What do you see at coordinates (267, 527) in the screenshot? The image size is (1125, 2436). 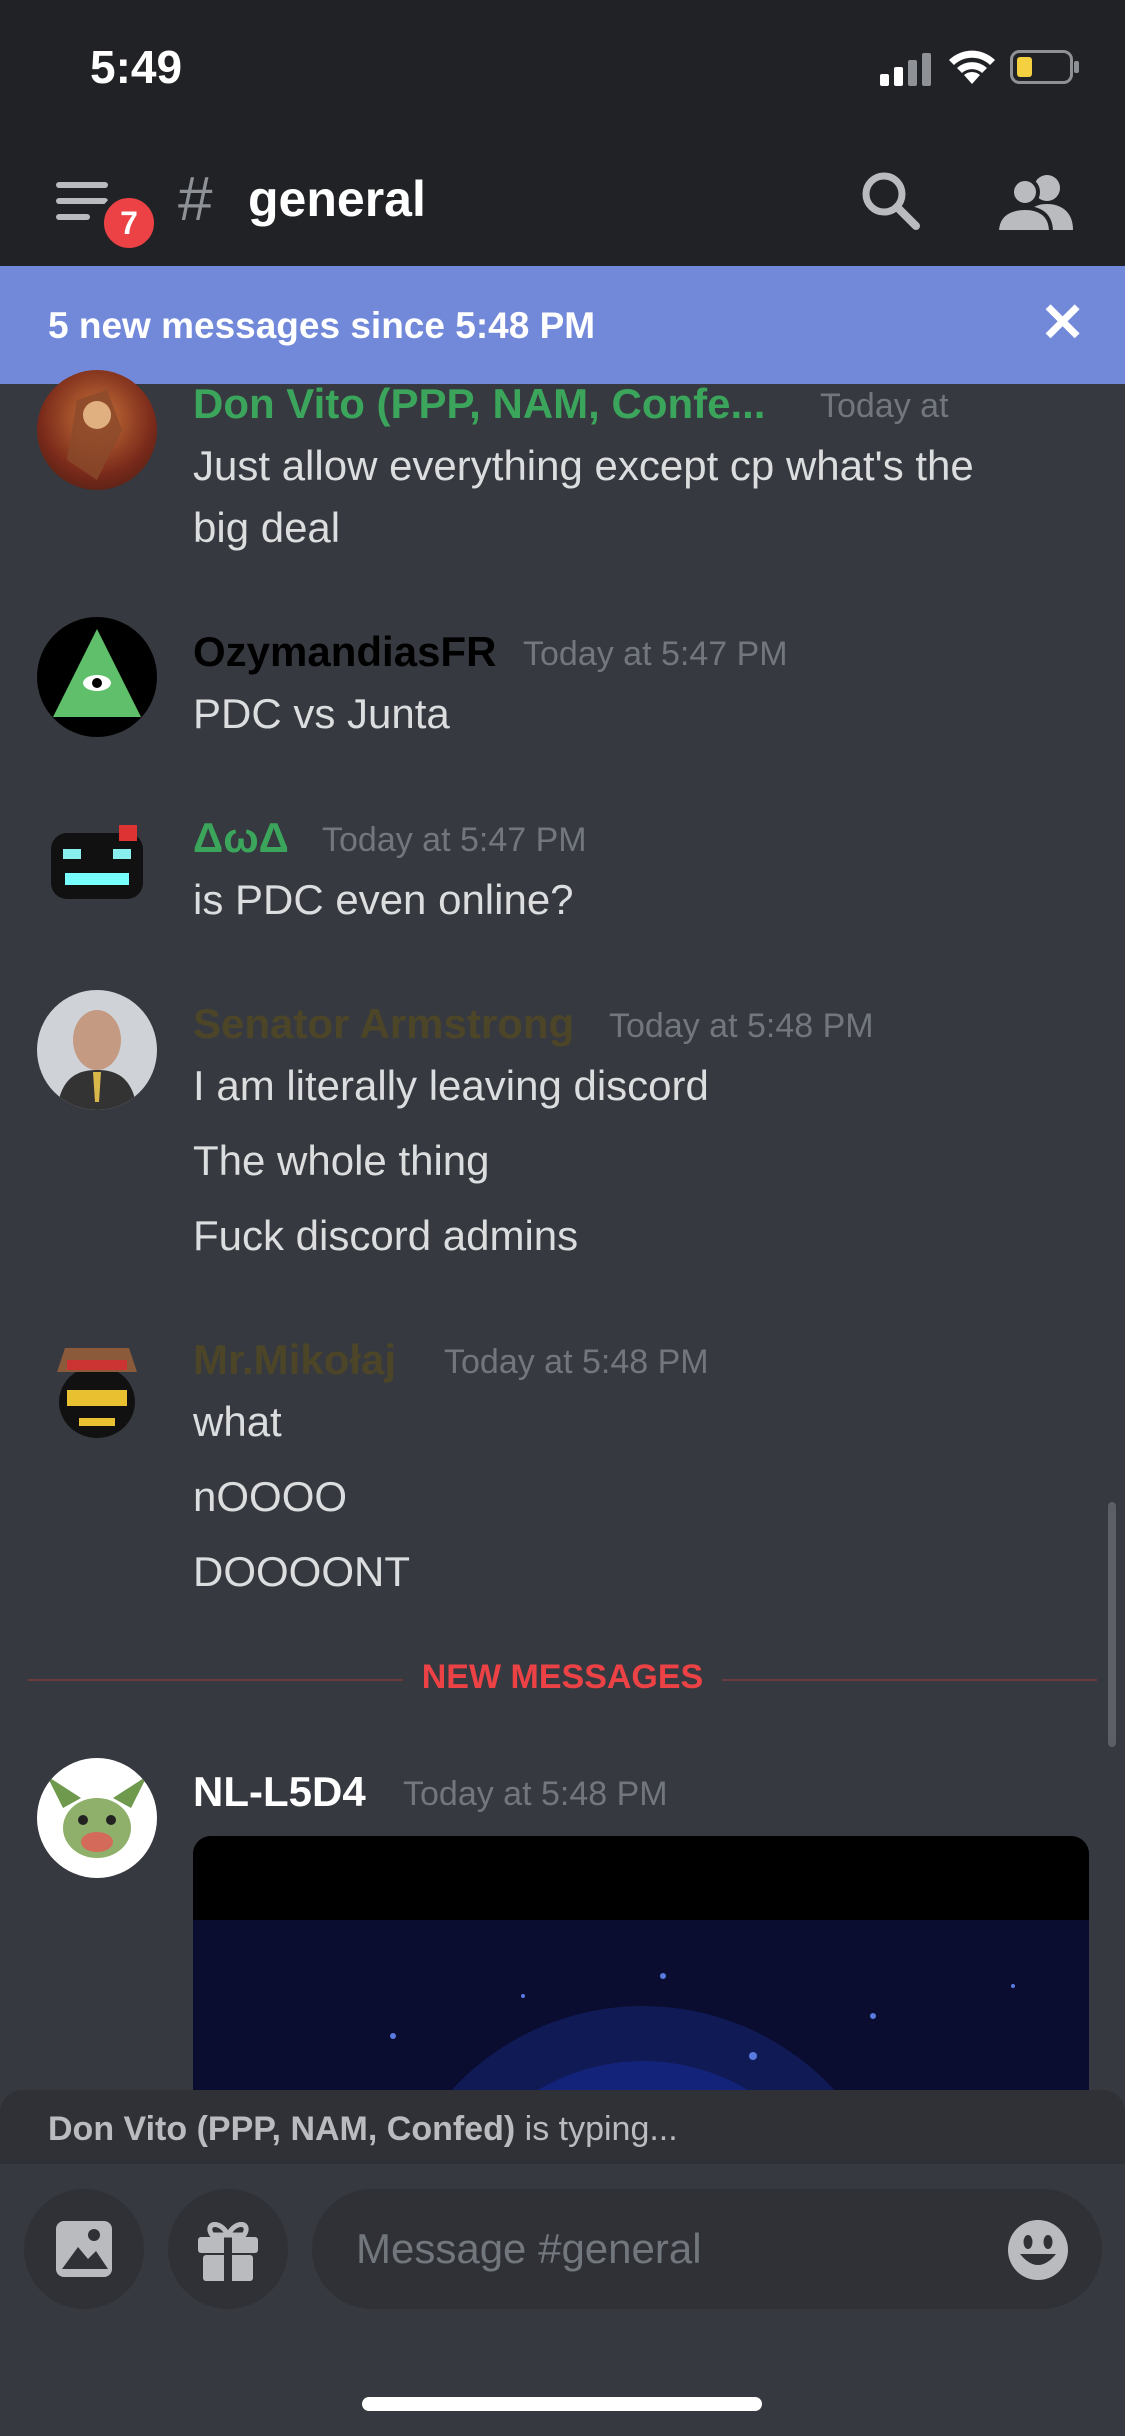 I see `message-text: big deal` at bounding box center [267, 527].